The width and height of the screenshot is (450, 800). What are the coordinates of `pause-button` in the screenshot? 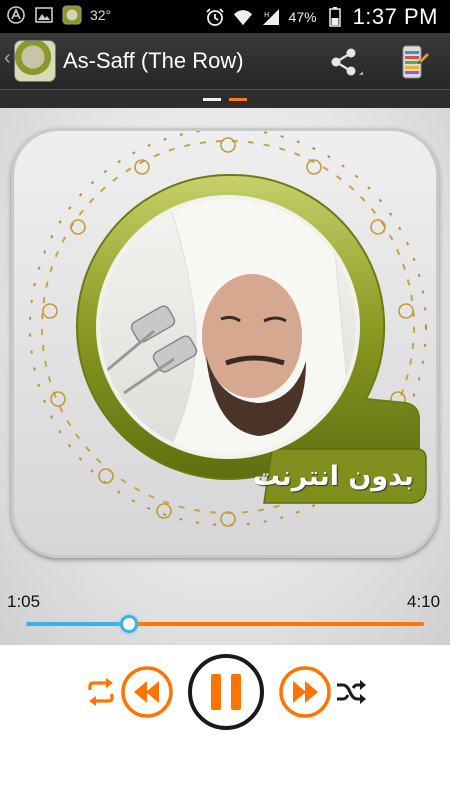 It's located at (226, 692).